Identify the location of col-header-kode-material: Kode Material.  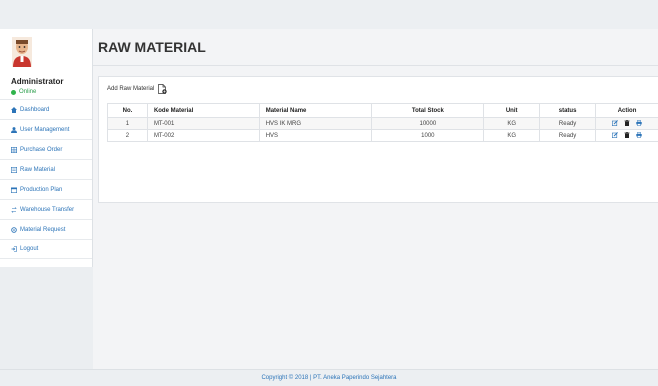
(203, 110).